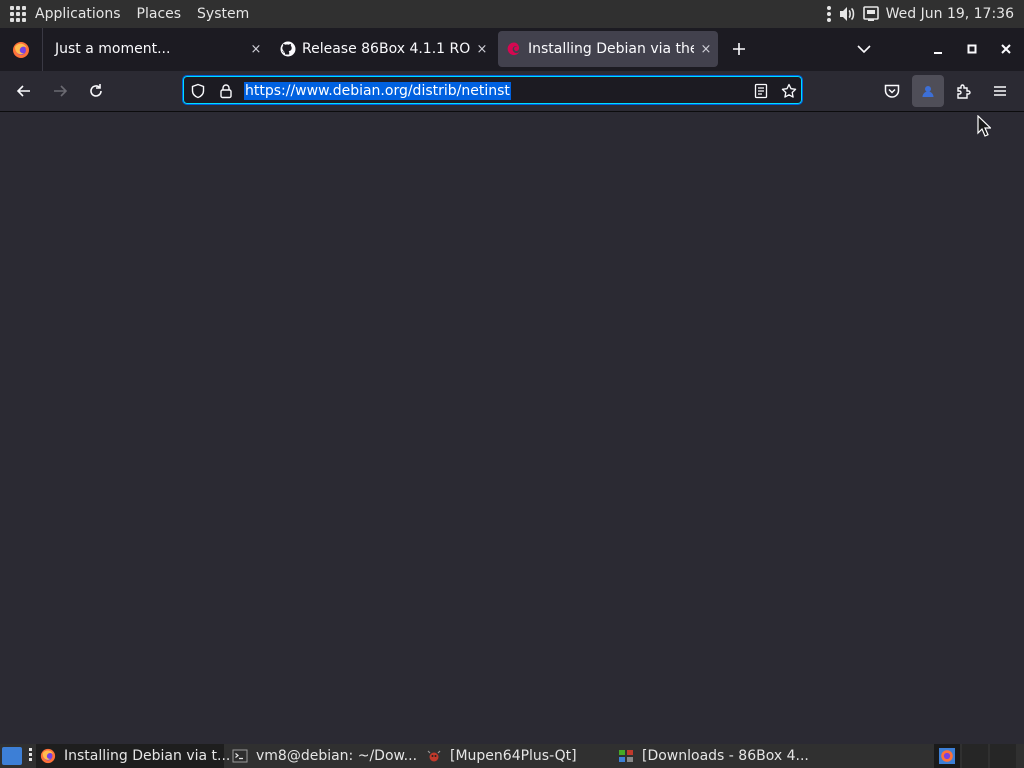  Describe the element at coordinates (288, 49) in the screenshot. I see `github-icon` at that location.